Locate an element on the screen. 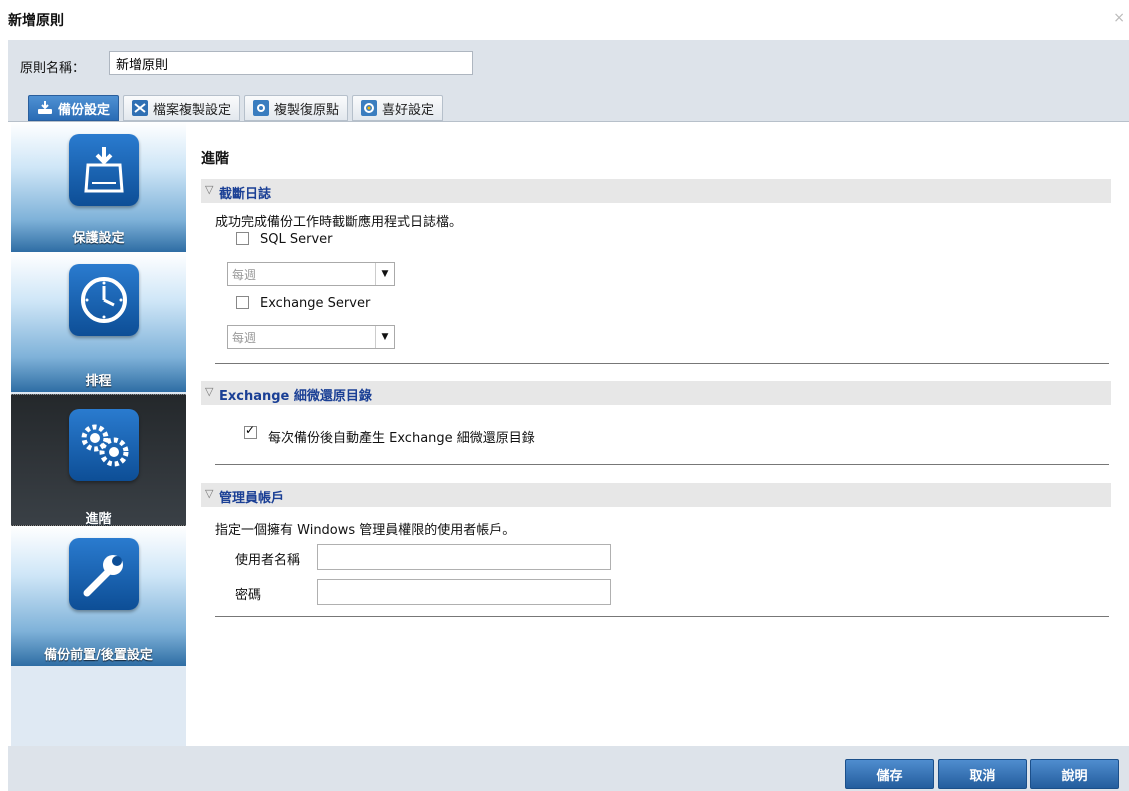 This screenshot has height=791, width=1129. sidebar-item-advanced: 進階 is located at coordinates (98, 460).